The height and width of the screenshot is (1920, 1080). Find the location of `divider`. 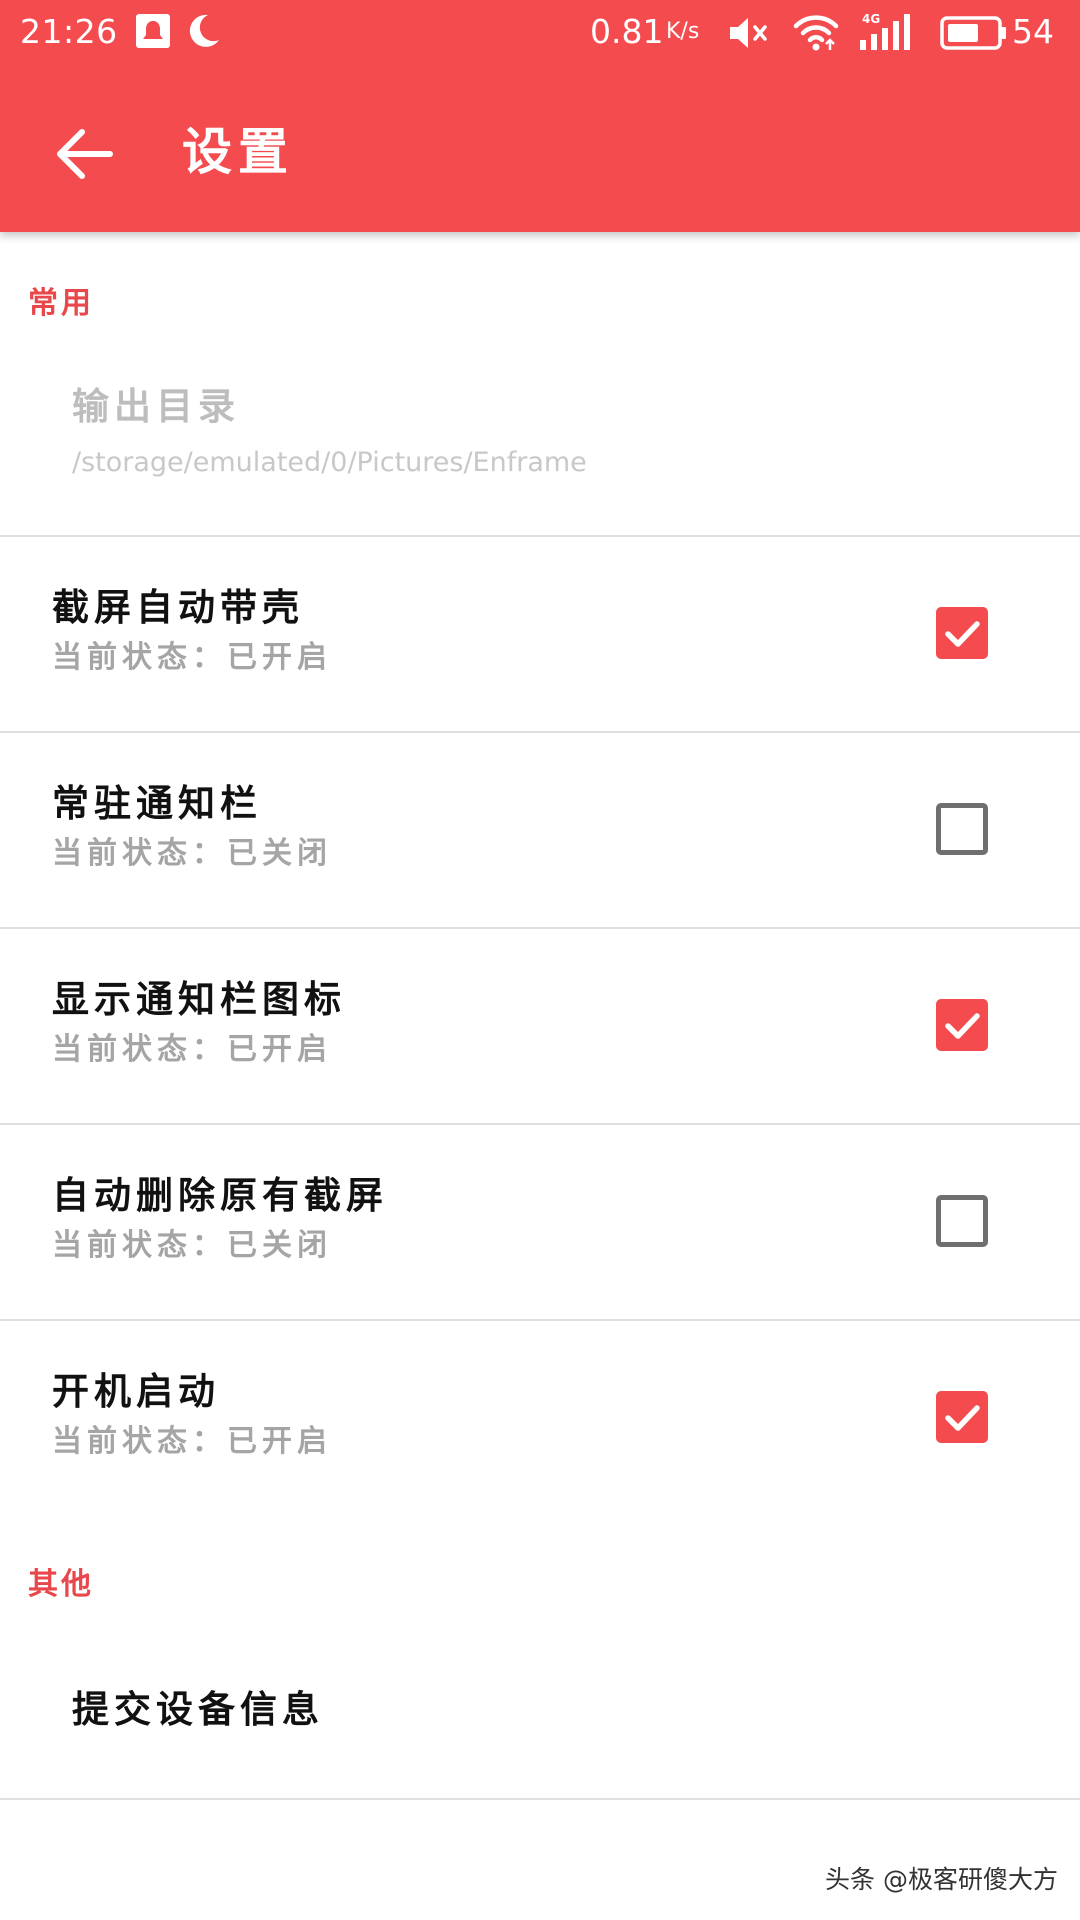

divider is located at coordinates (540, 1799).